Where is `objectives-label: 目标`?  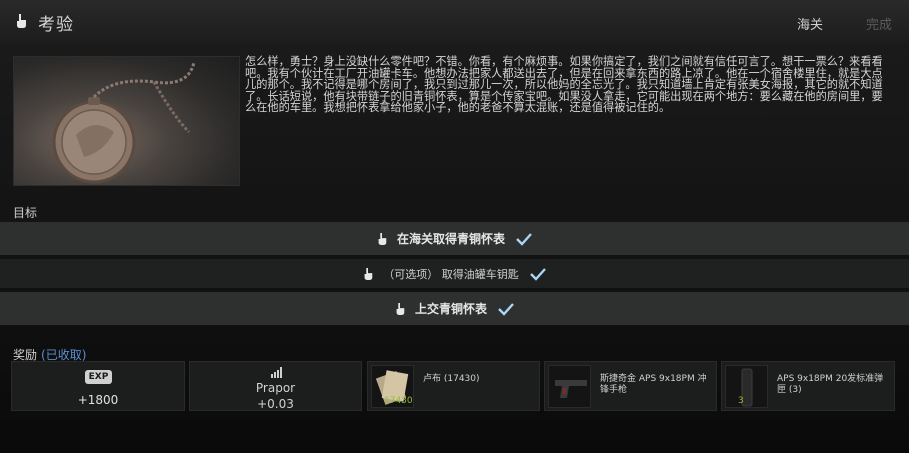 objectives-label: 目标 is located at coordinates (25, 213).